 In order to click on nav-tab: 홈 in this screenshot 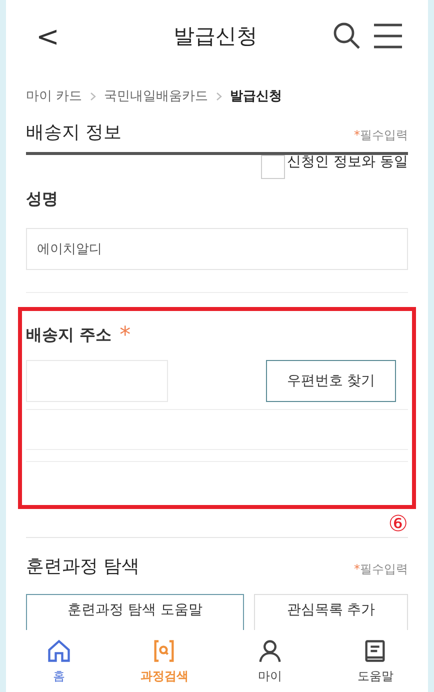, I will do `click(59, 661)`.